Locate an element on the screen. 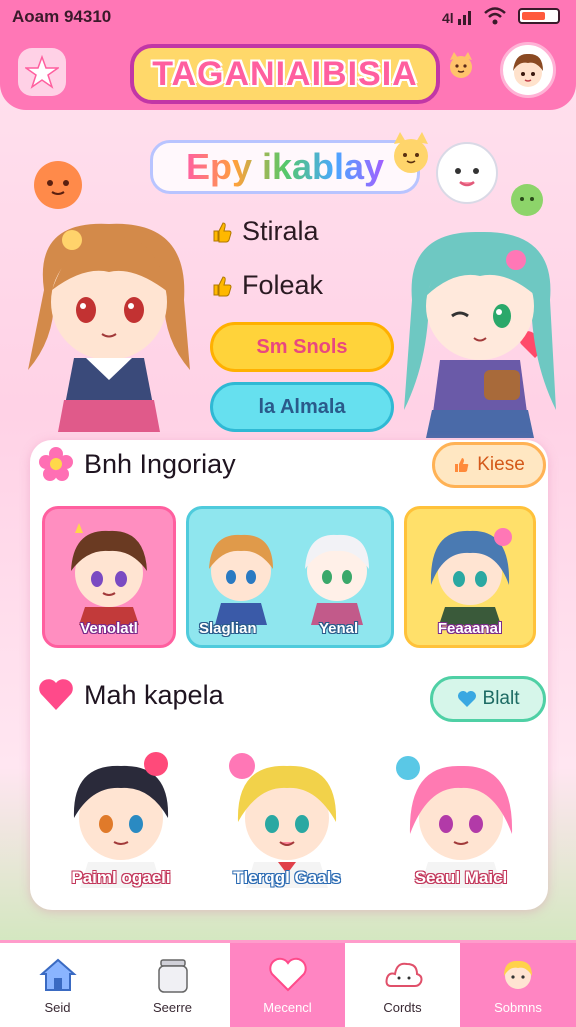  character-icon is located at coordinates (518, 974).